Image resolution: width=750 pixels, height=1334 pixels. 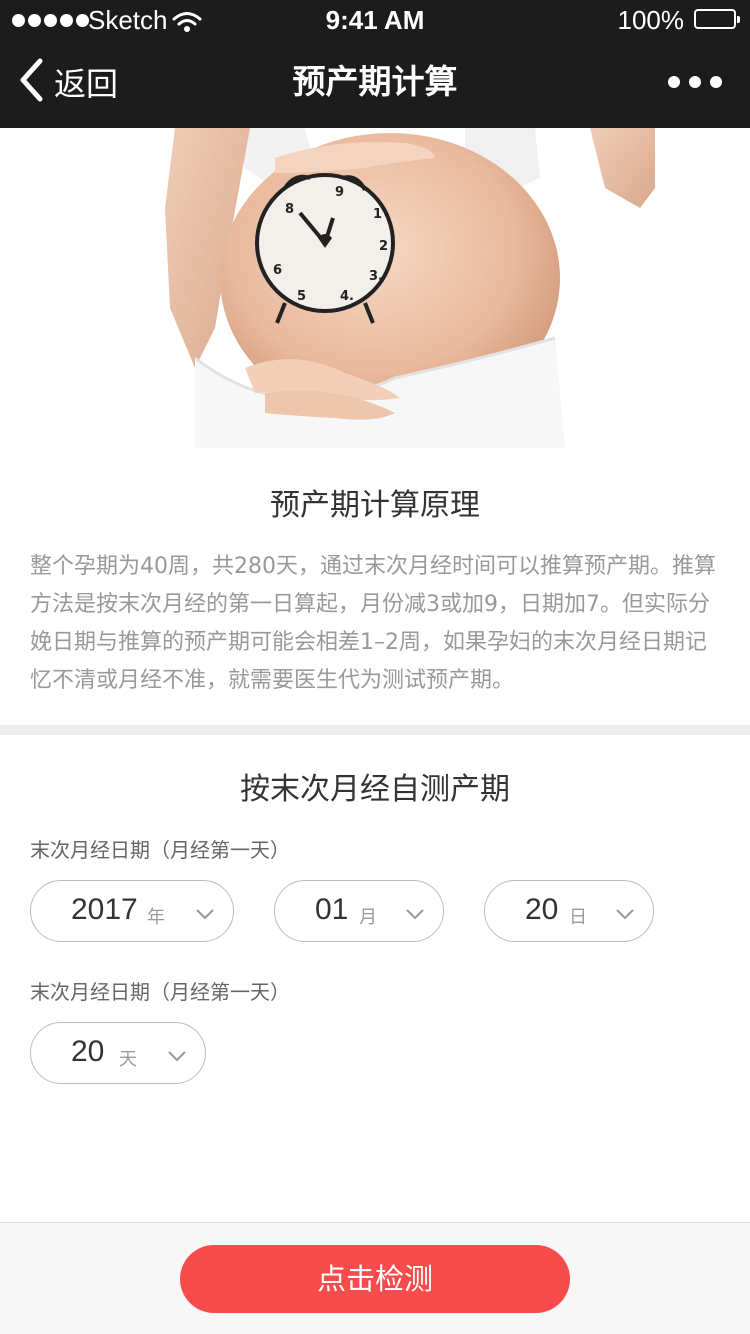 What do you see at coordinates (160, 850) in the screenshot?
I see `last-period-date-label: 末次月经日期（月经第一天）` at bounding box center [160, 850].